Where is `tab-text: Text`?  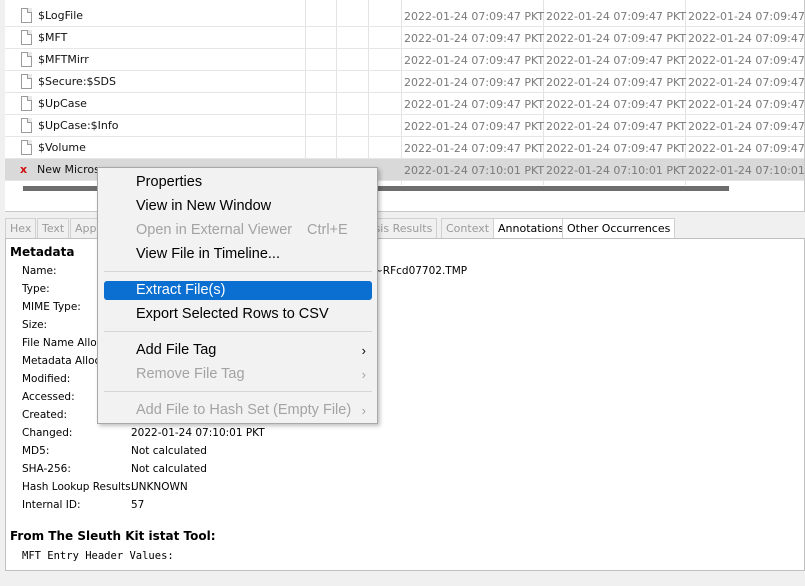 tab-text: Text is located at coordinates (53, 228).